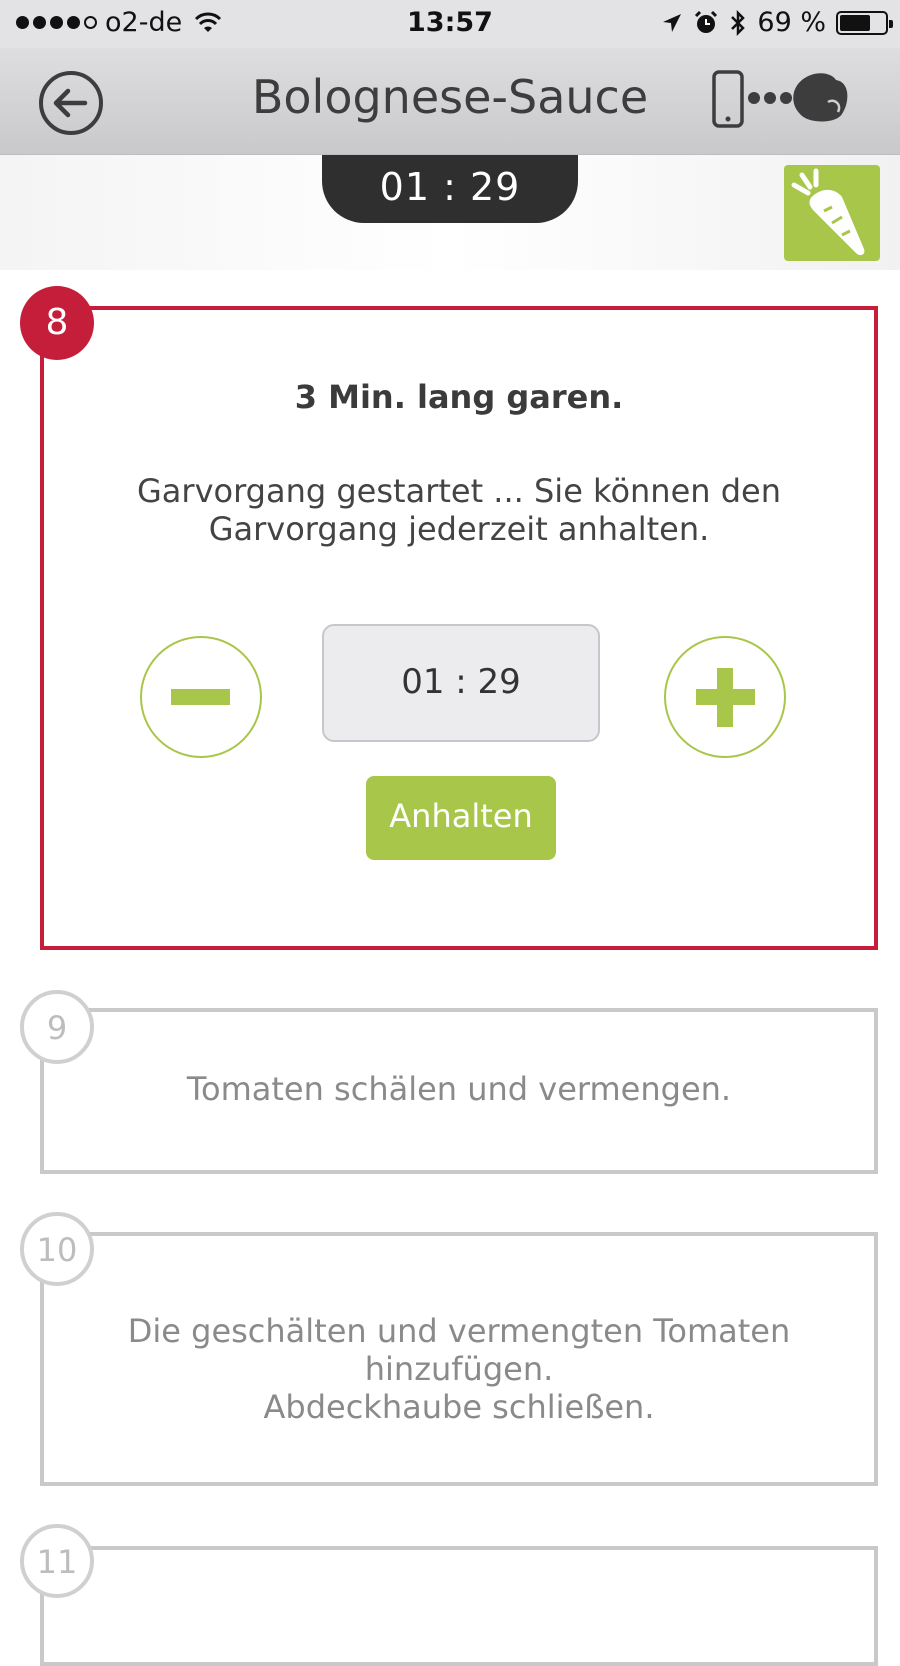 The image size is (900, 1666). What do you see at coordinates (785, 105) in the screenshot?
I see `phone-to-cooker-connection-icon` at bounding box center [785, 105].